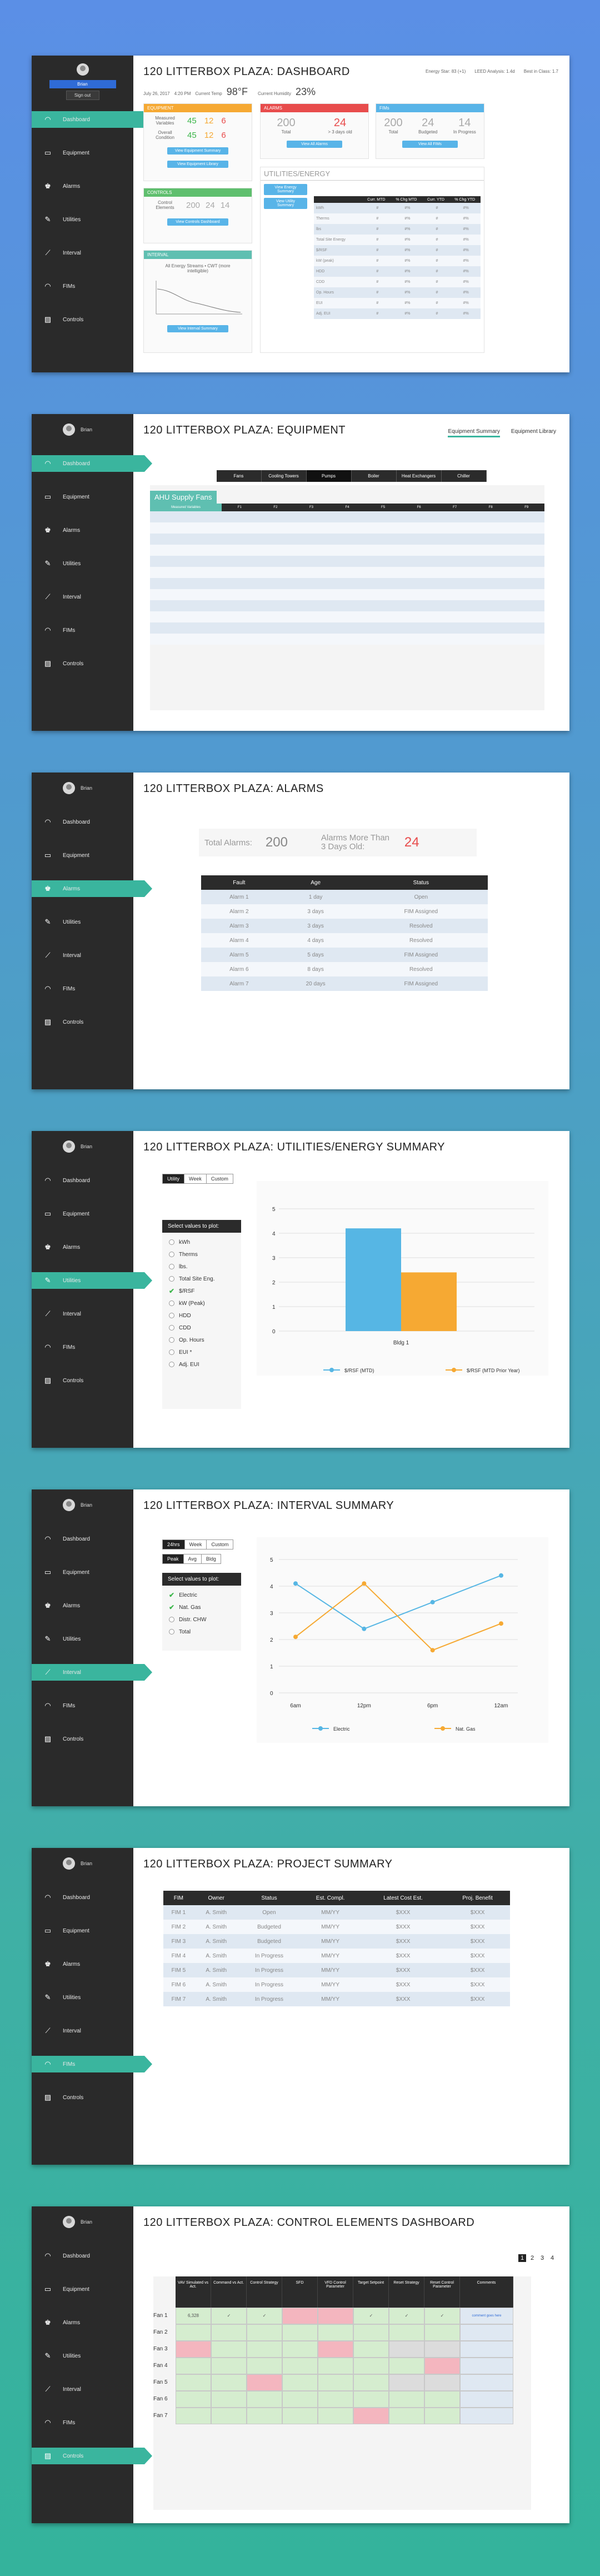 This screenshot has height=2576, width=600. What do you see at coordinates (196, 1544) in the screenshot?
I see `segment-week: Week` at bounding box center [196, 1544].